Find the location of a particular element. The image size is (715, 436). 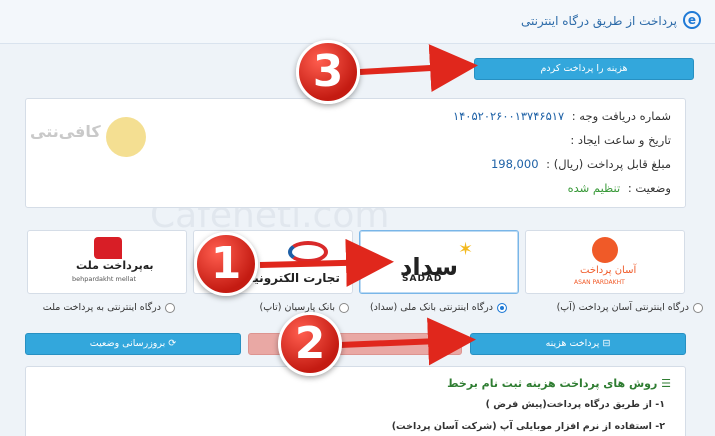

step-marker-3: 3 is located at coordinates (328, 72).